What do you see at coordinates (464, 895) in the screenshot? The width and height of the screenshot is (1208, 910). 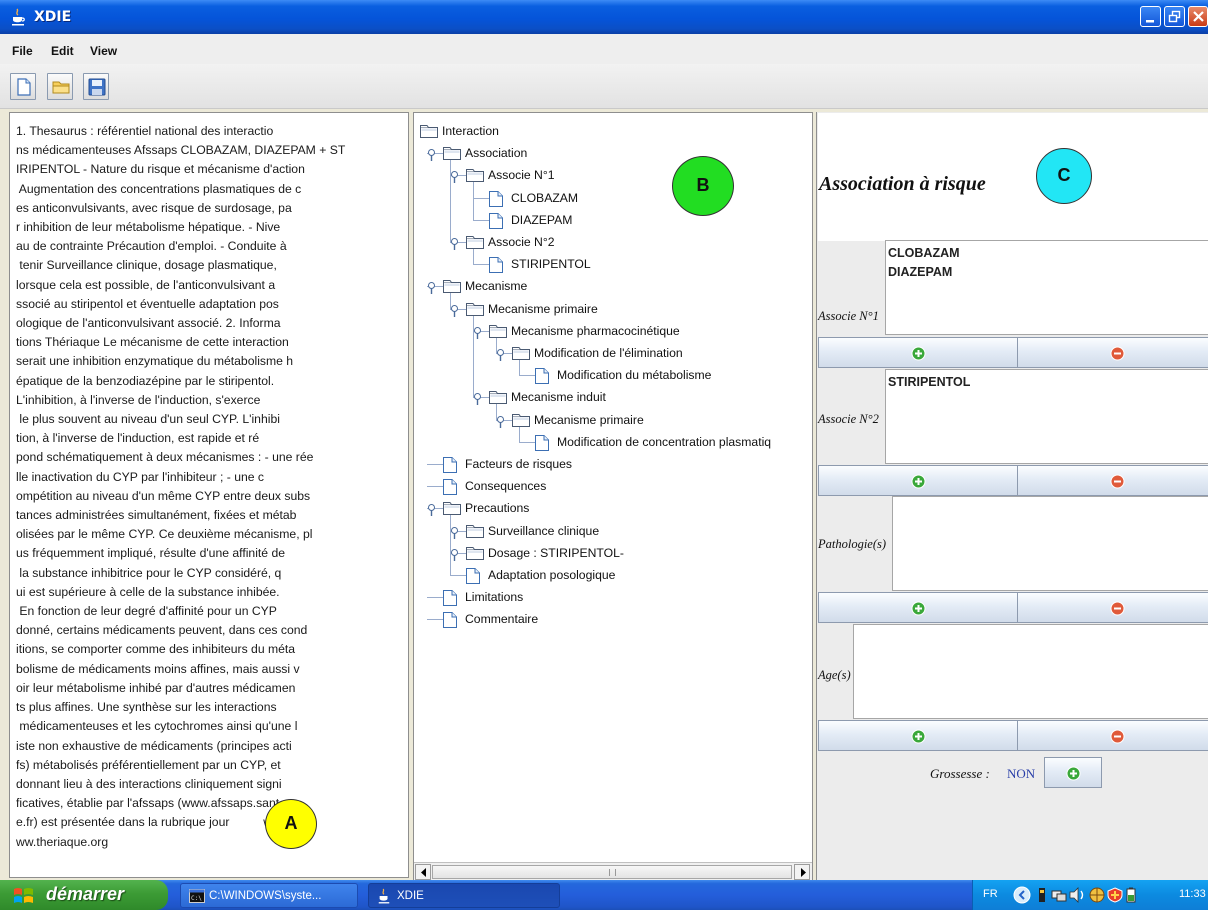 I see `taskbar-item-xdie: XDIE` at bounding box center [464, 895].